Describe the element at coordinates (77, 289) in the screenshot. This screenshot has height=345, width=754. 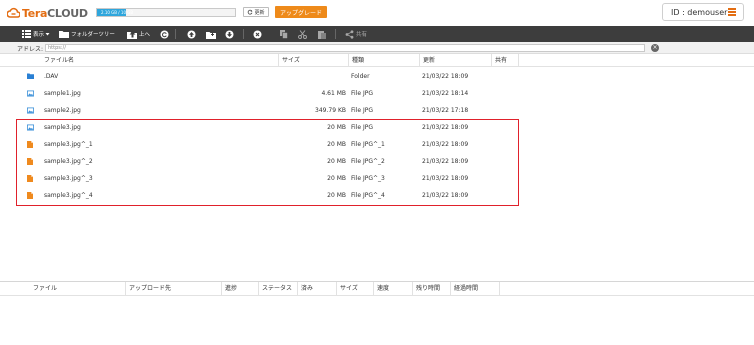
I see `upload-column-file: ファイル` at that location.